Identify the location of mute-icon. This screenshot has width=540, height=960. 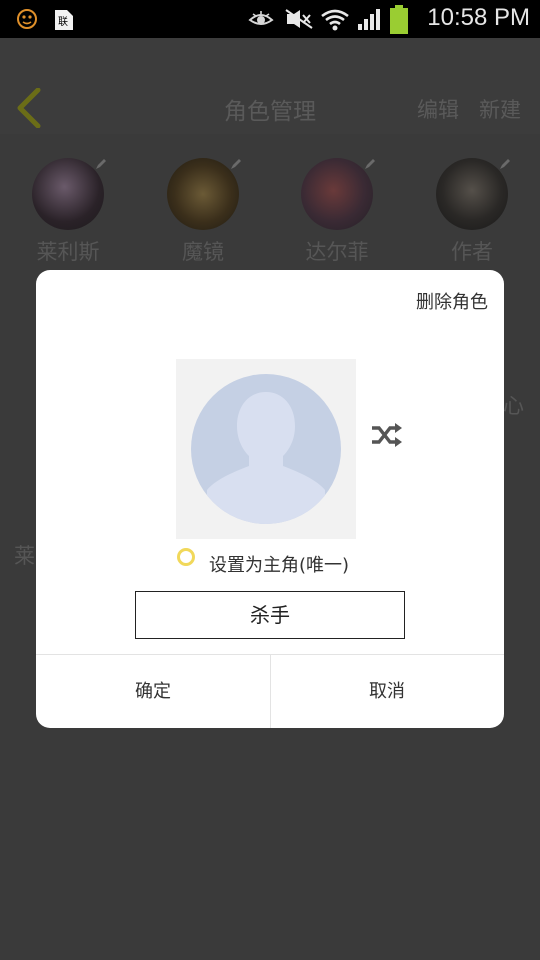
(299, 21).